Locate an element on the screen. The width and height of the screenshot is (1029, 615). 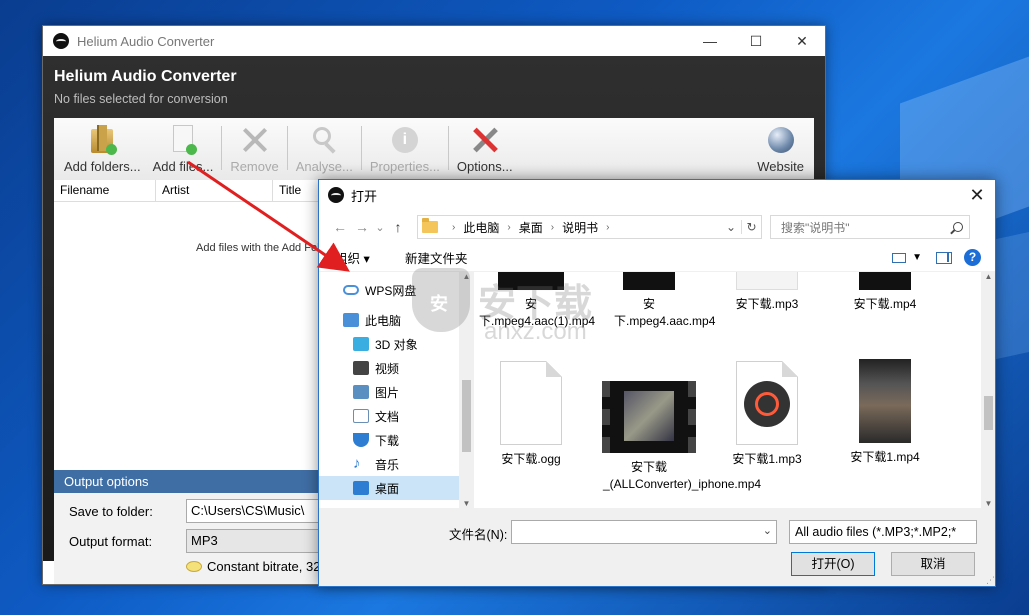
remove-icon is located at coordinates (255, 140).